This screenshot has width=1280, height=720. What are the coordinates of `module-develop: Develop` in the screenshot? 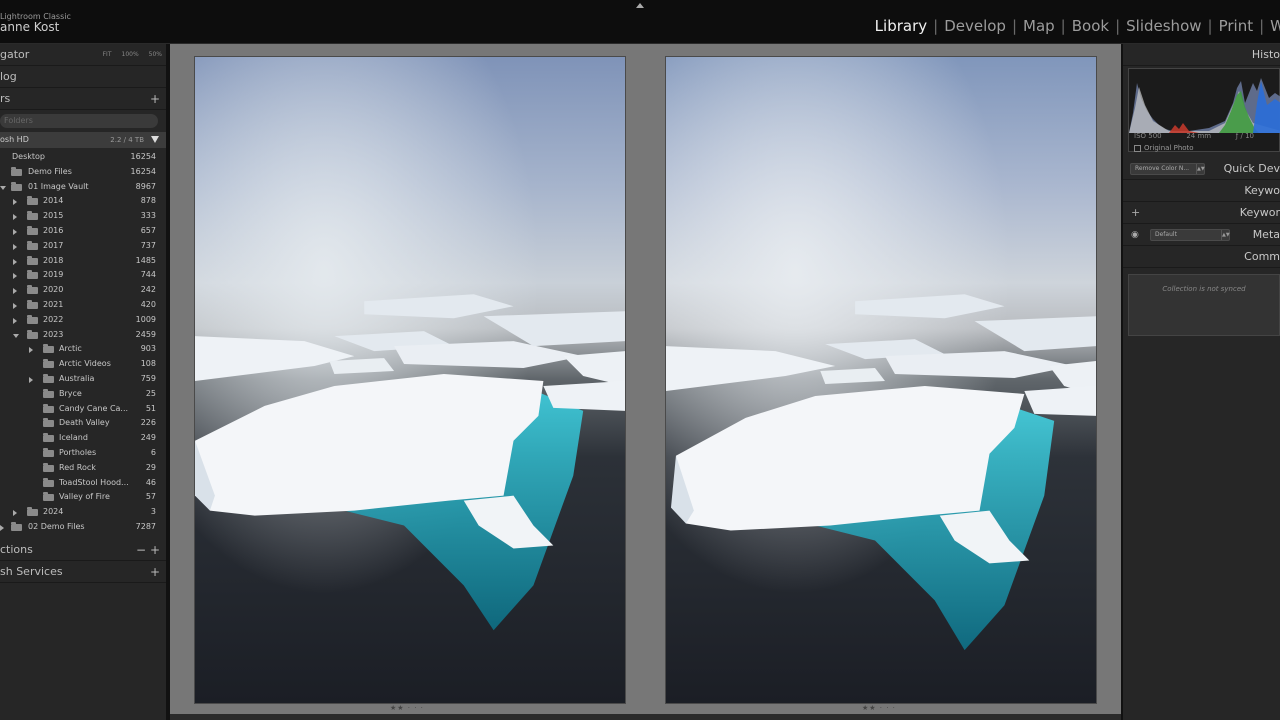 It's located at (975, 26).